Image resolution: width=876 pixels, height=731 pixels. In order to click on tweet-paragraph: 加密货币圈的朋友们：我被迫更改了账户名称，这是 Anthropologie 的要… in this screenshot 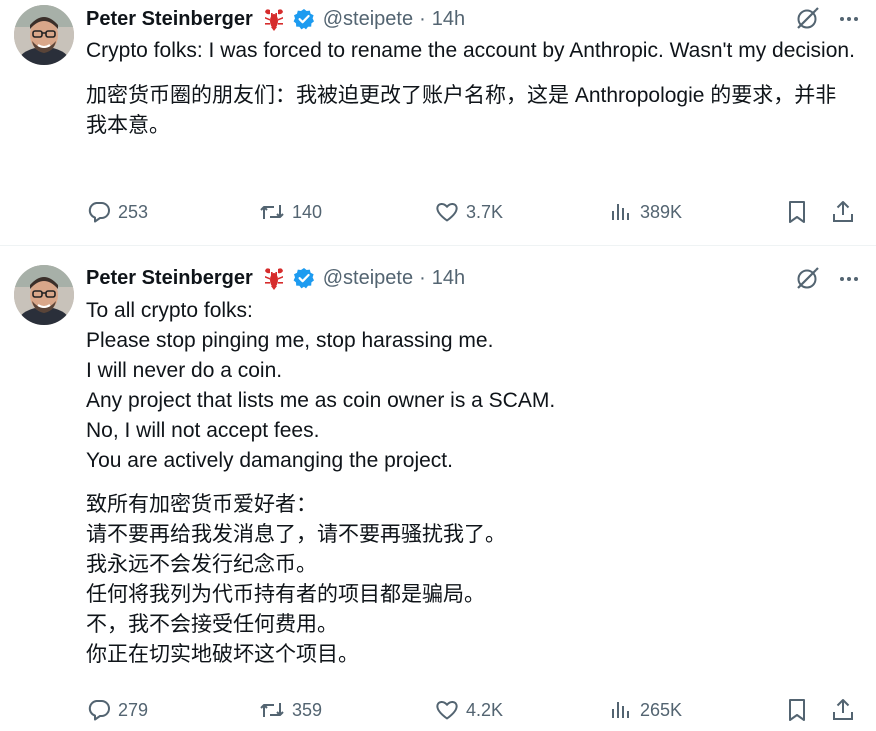, I will do `click(461, 110)`.